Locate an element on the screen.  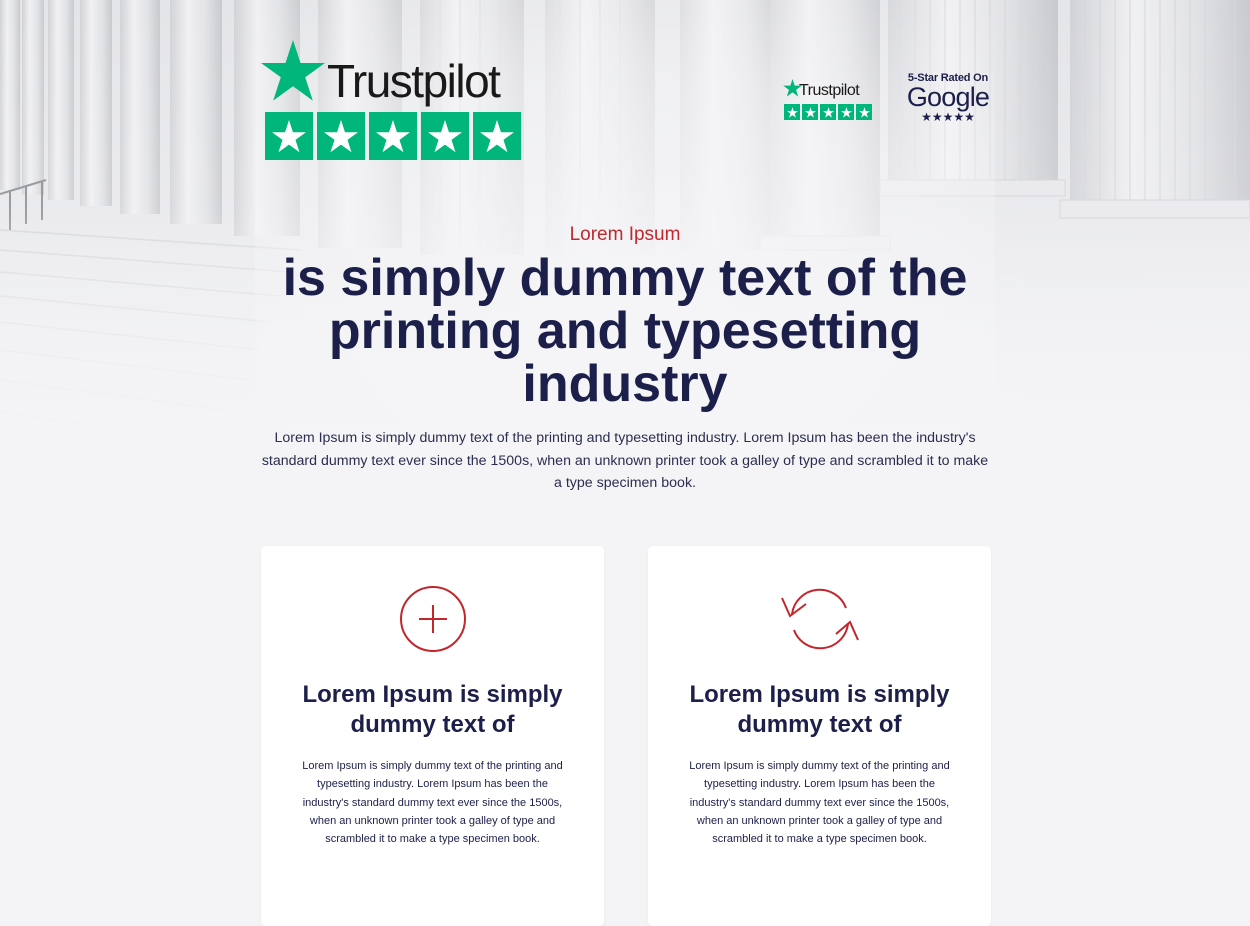
hero-eyebrow: Lorem Ipsum is located at coordinates (625, 234).